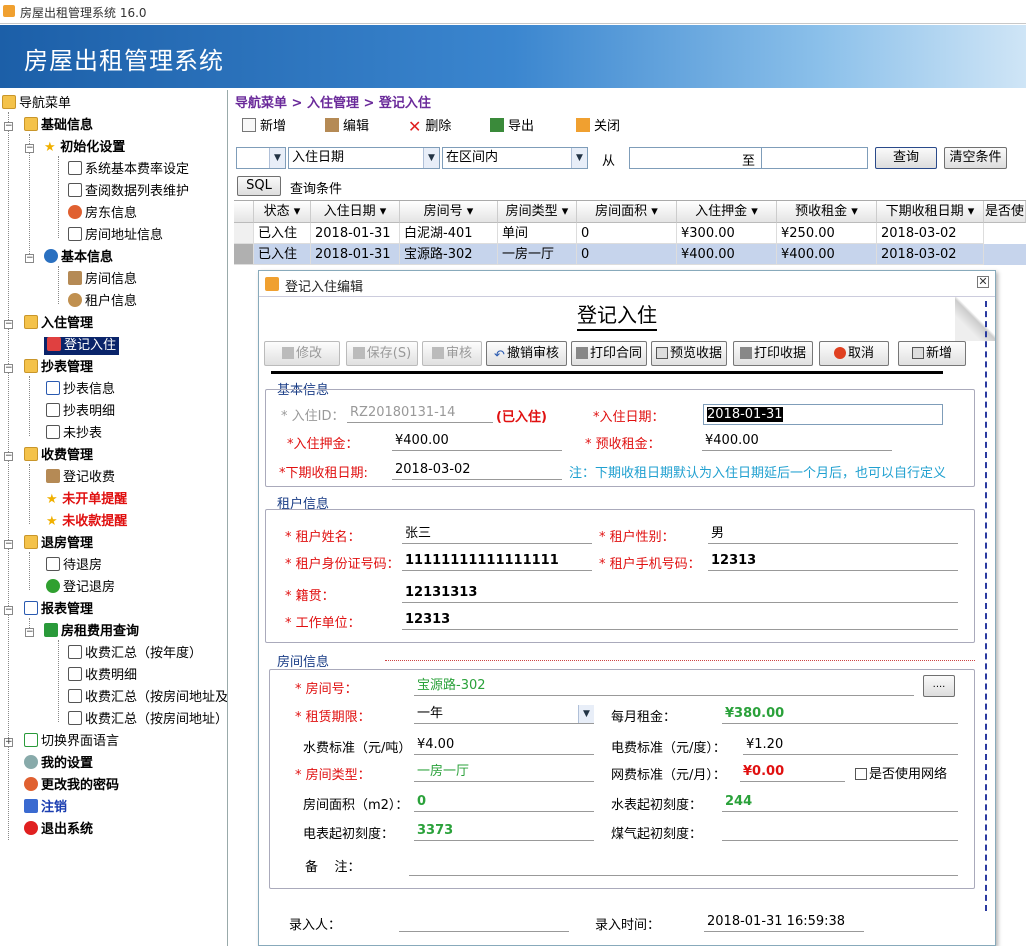 The width and height of the screenshot is (1026, 946). I want to click on nav-exit: 退出系统, so click(58, 830).